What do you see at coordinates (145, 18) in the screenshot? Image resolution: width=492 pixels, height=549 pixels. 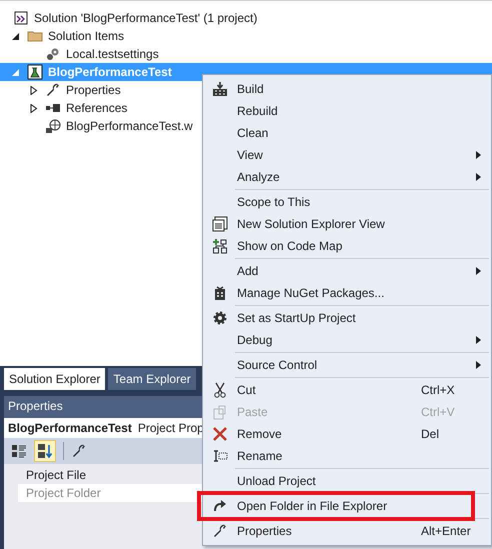 I see `tree-item-label: Solution 'BlogPerformanceTest' (1 project)` at bounding box center [145, 18].